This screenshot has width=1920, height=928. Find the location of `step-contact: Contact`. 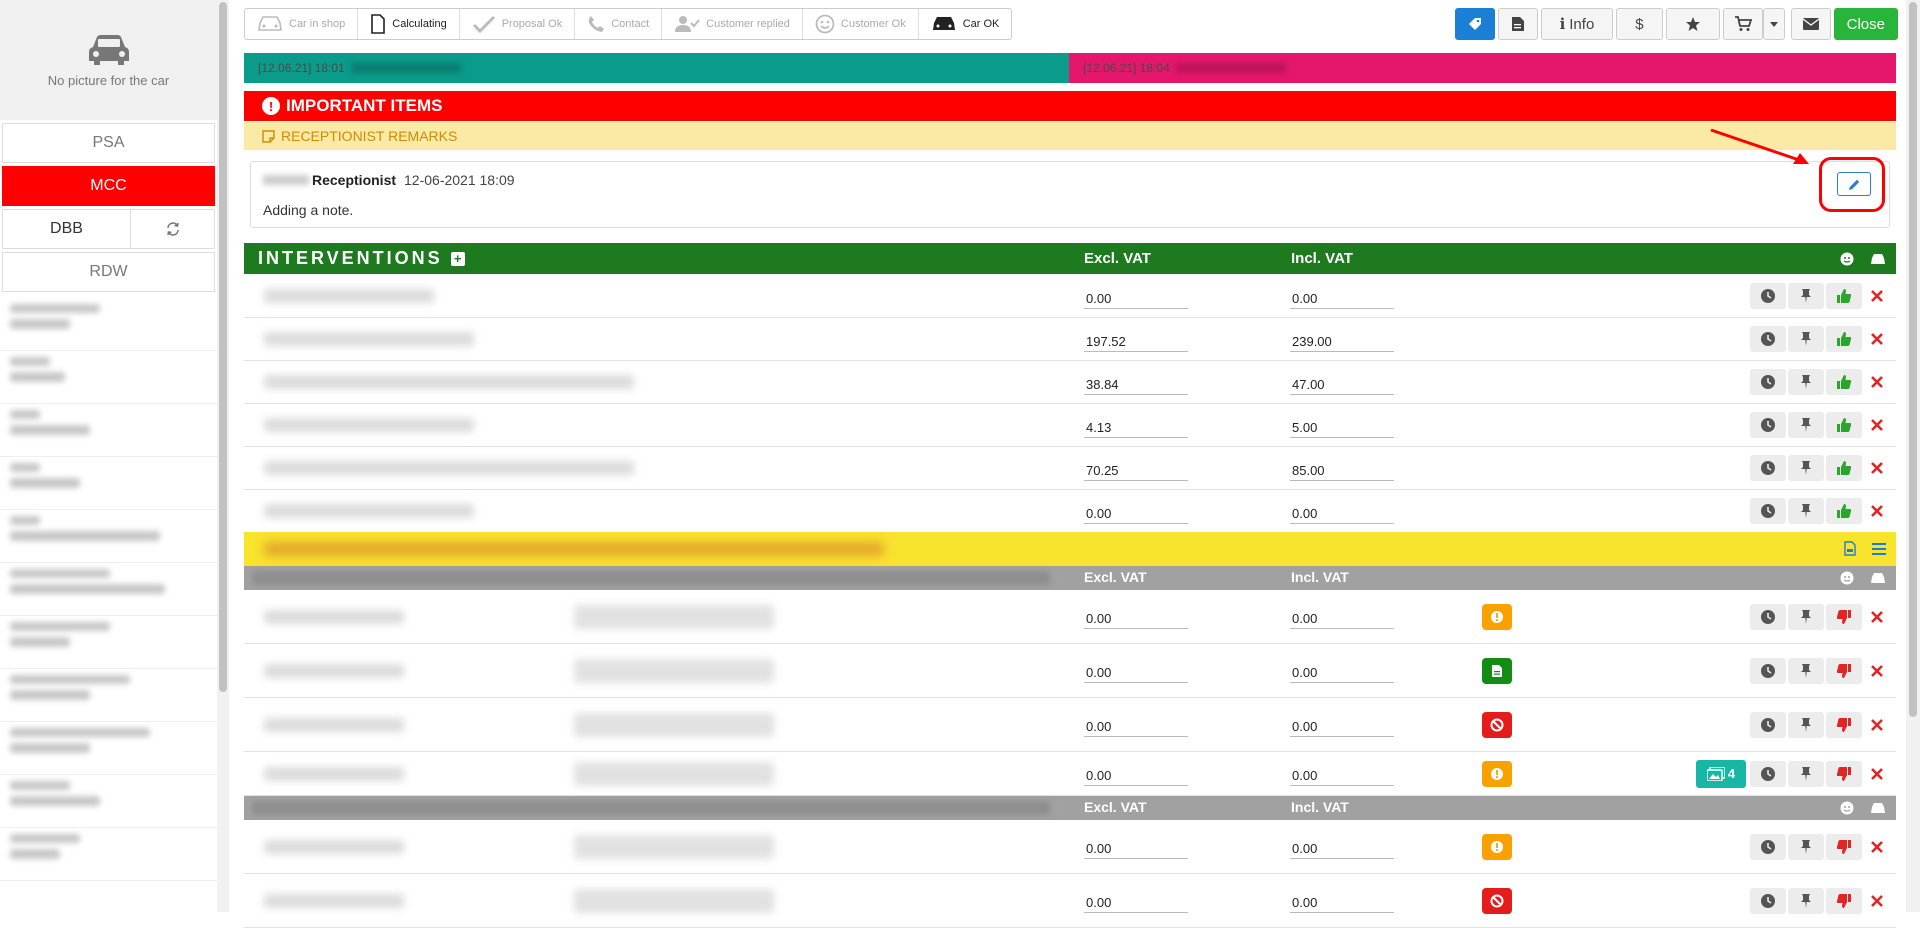

step-contact: Contact is located at coordinates (619, 24).